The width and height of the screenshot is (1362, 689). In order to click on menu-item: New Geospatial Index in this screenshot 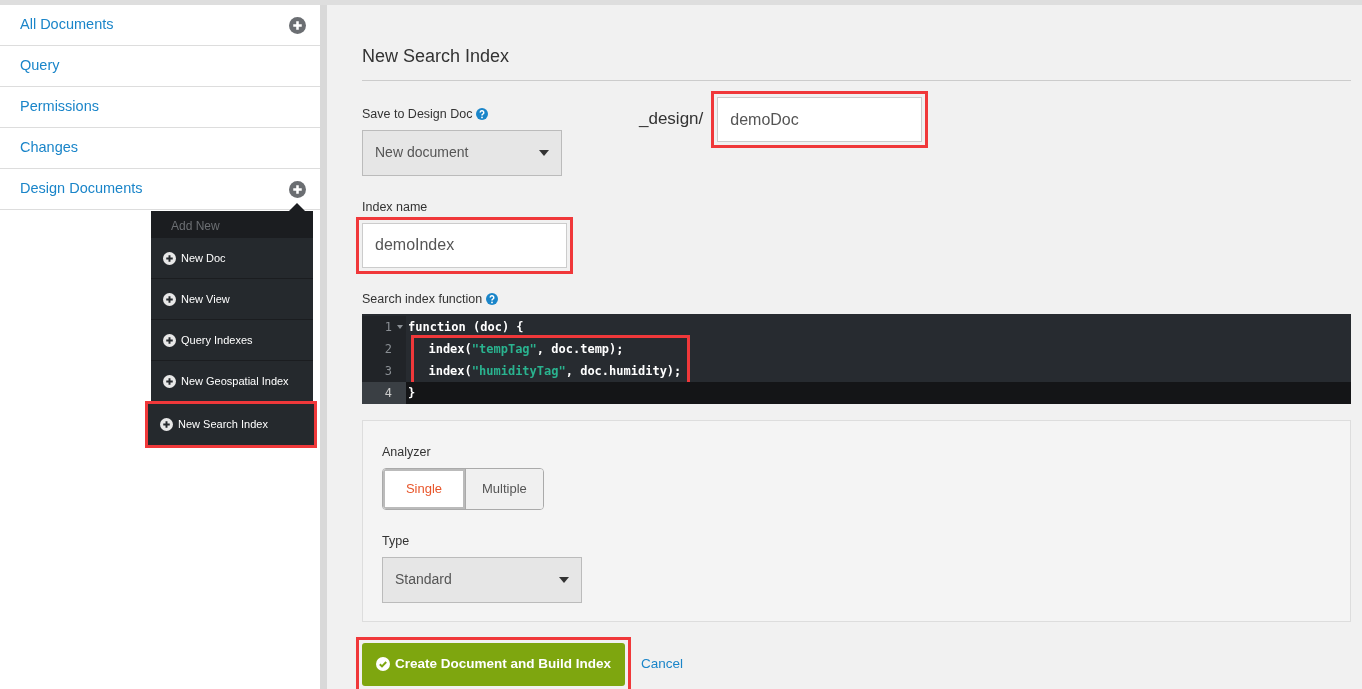, I will do `click(232, 380)`.